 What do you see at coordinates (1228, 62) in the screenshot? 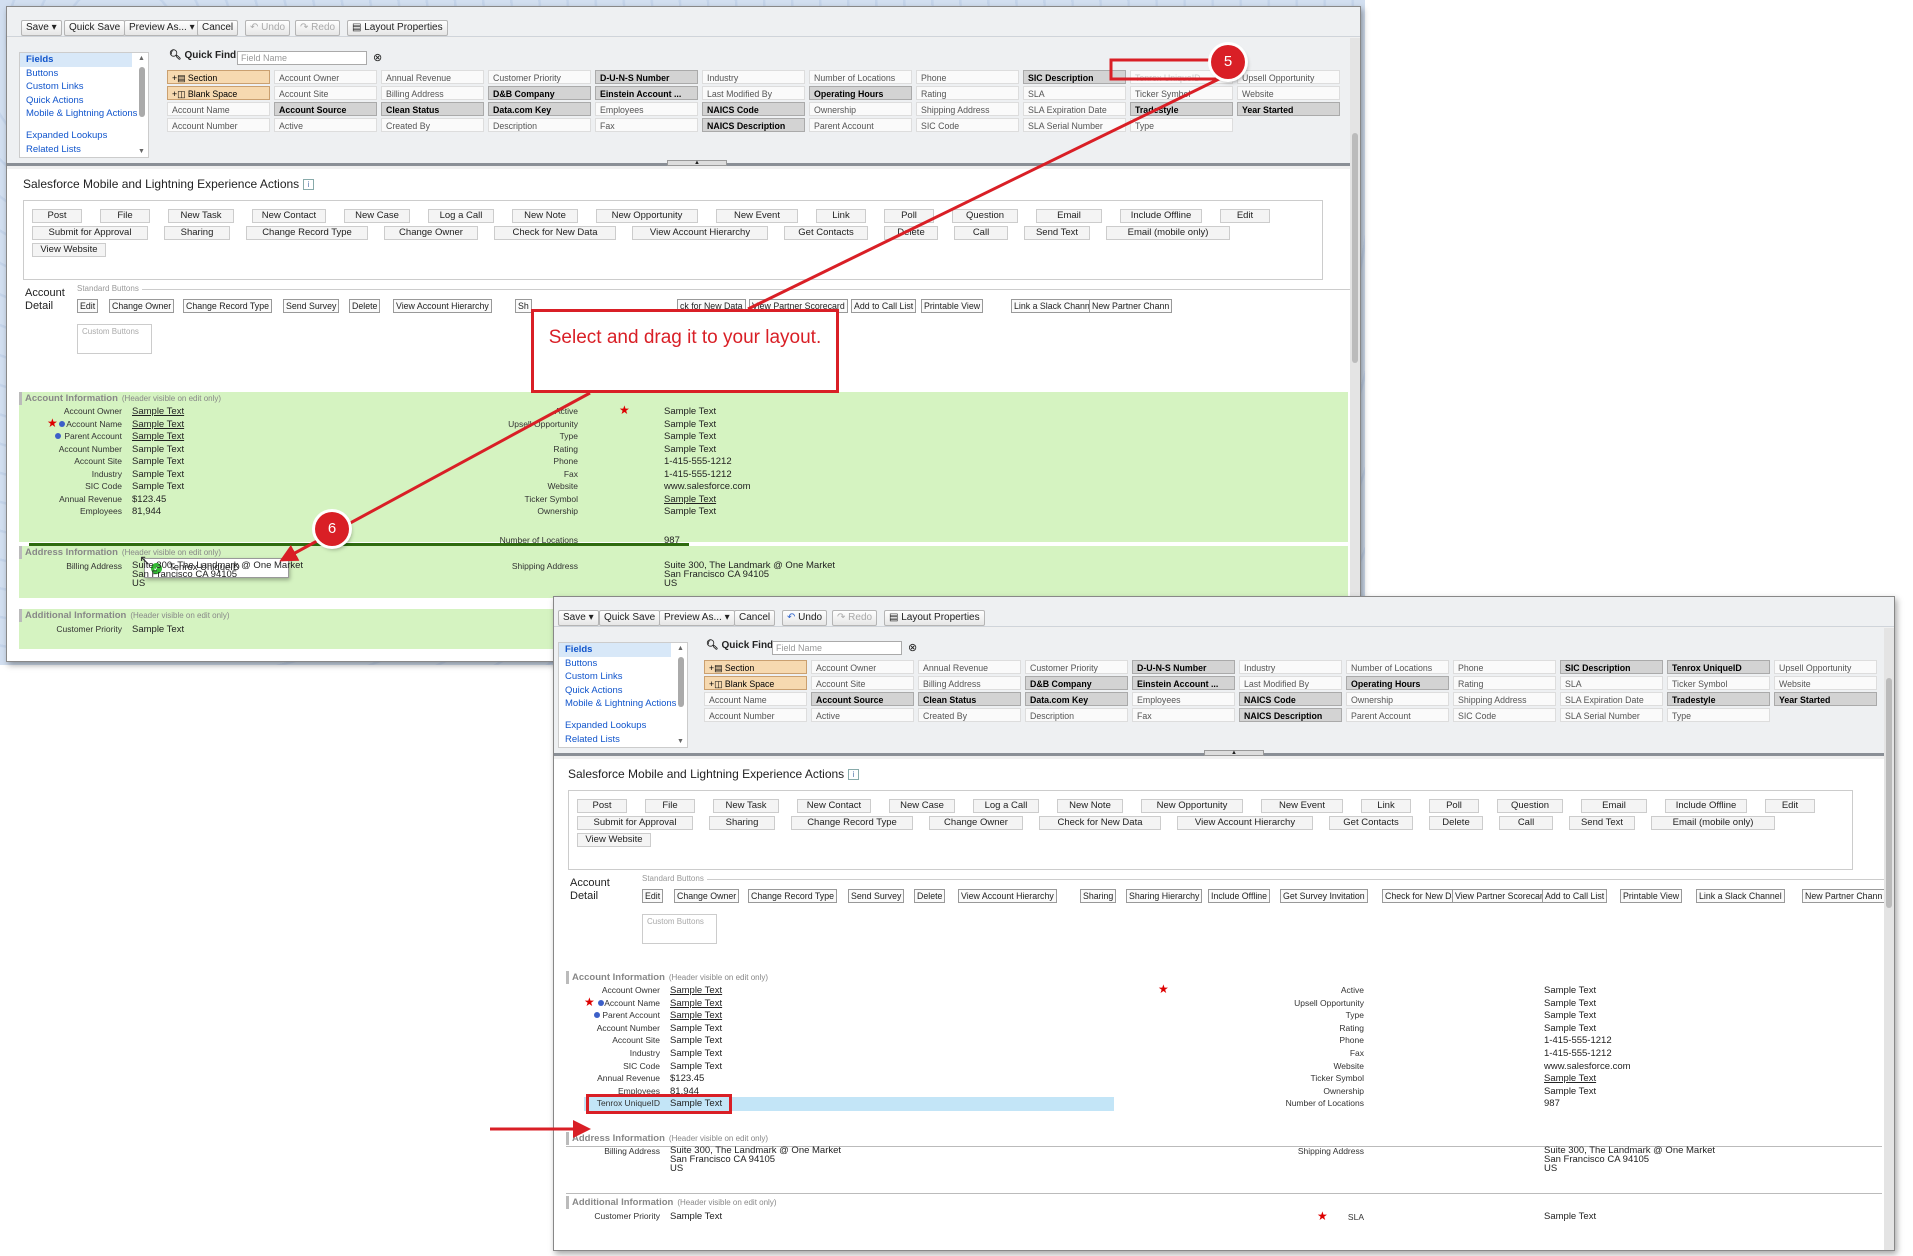
I see `step-5-badge: 5` at bounding box center [1228, 62].